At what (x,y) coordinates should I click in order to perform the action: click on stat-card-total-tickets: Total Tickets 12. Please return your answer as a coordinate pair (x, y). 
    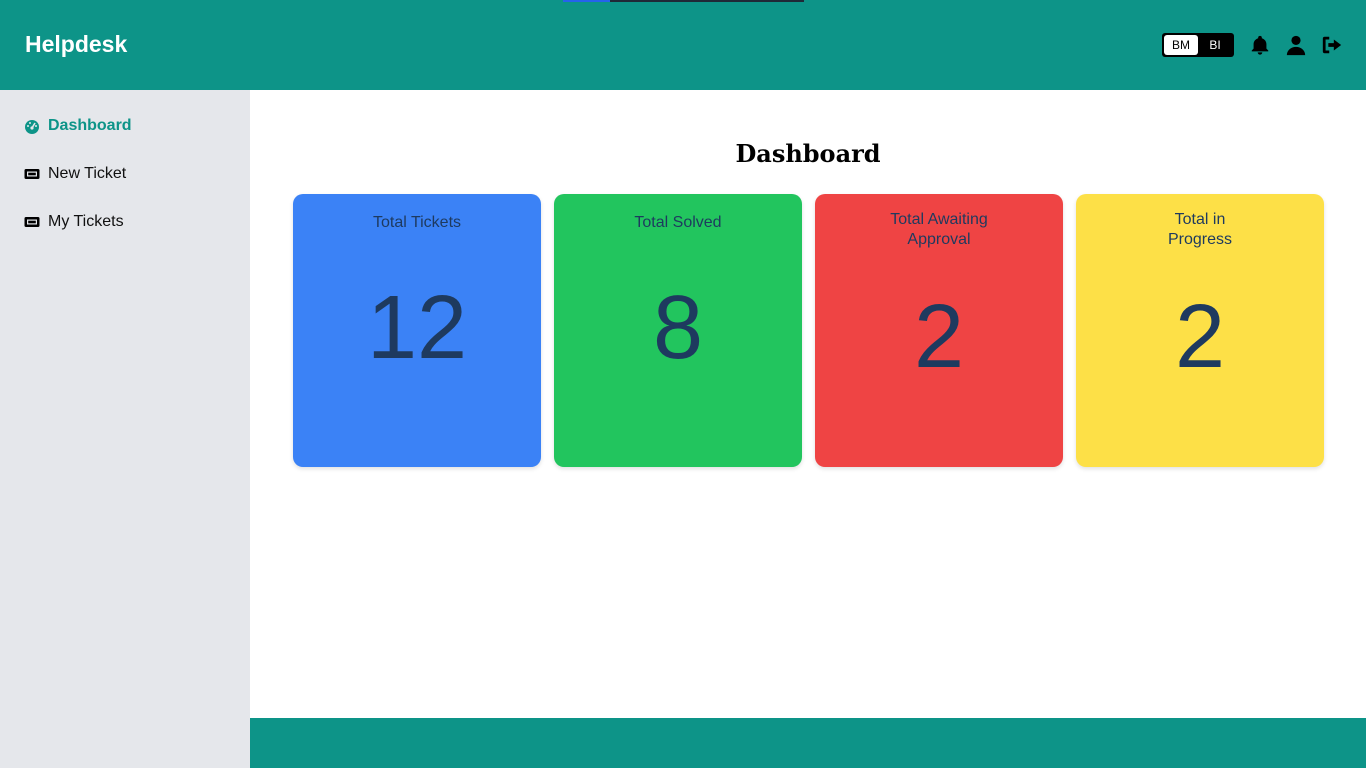
    Looking at the image, I should click on (417, 330).